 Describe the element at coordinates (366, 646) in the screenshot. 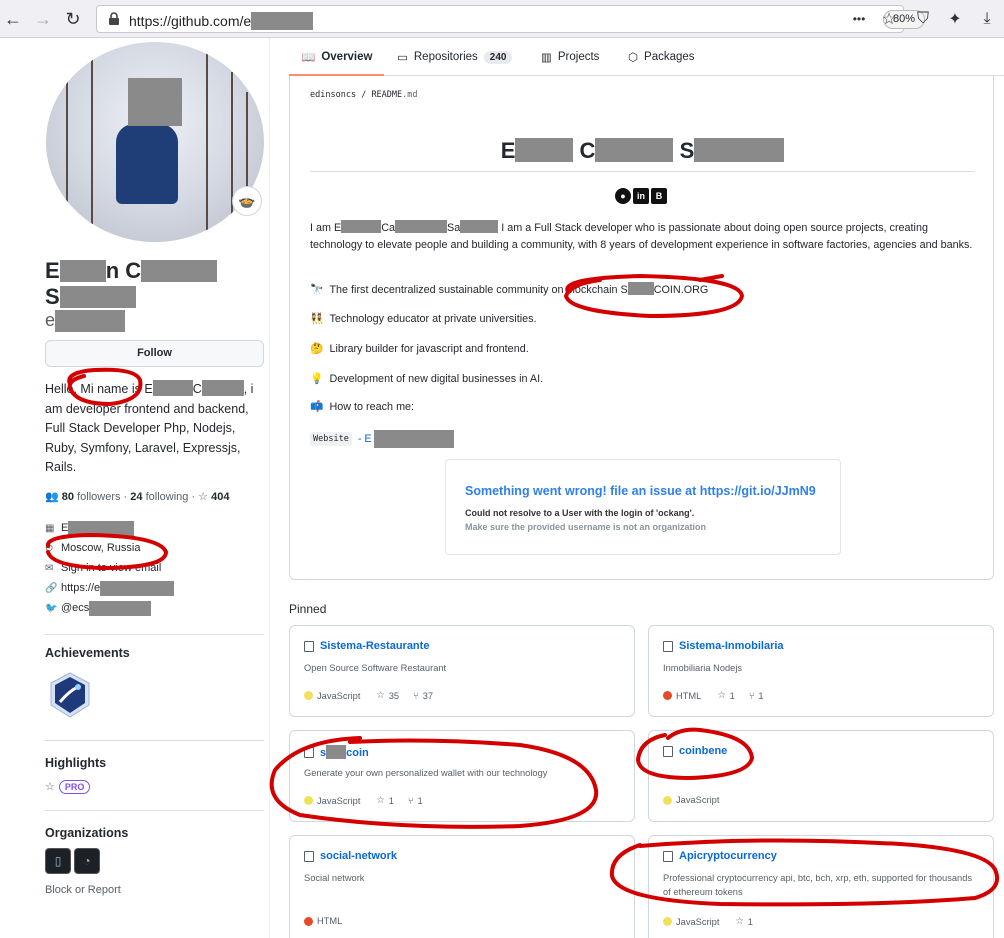

I see `repo-link: Sistema-Restaurante` at that location.